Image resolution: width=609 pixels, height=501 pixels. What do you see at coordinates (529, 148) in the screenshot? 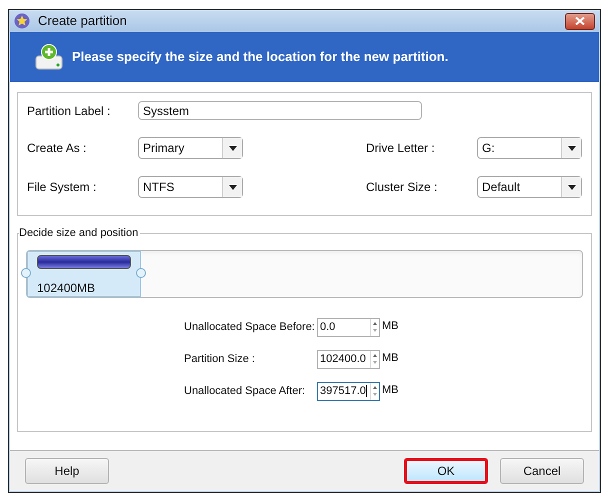
I see `dropdown: G:` at bounding box center [529, 148].